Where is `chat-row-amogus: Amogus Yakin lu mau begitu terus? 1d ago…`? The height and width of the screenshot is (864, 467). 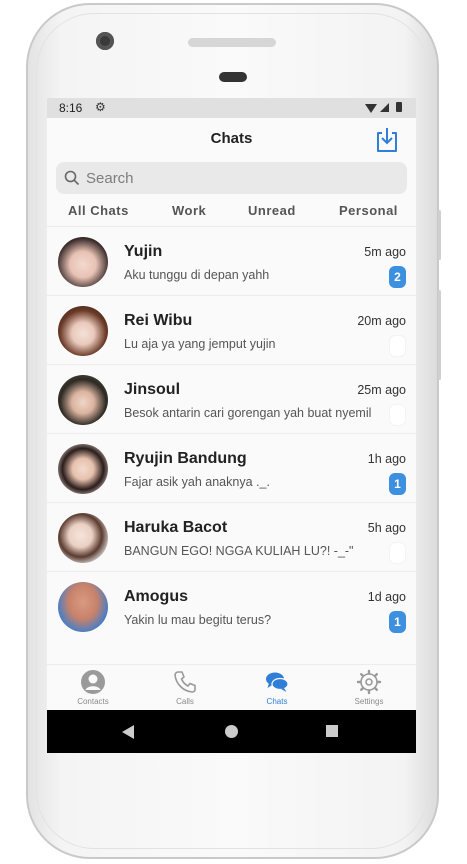 chat-row-amogus: Amogus Yakin lu mau begitu terus? 1d ago… is located at coordinates (231, 605).